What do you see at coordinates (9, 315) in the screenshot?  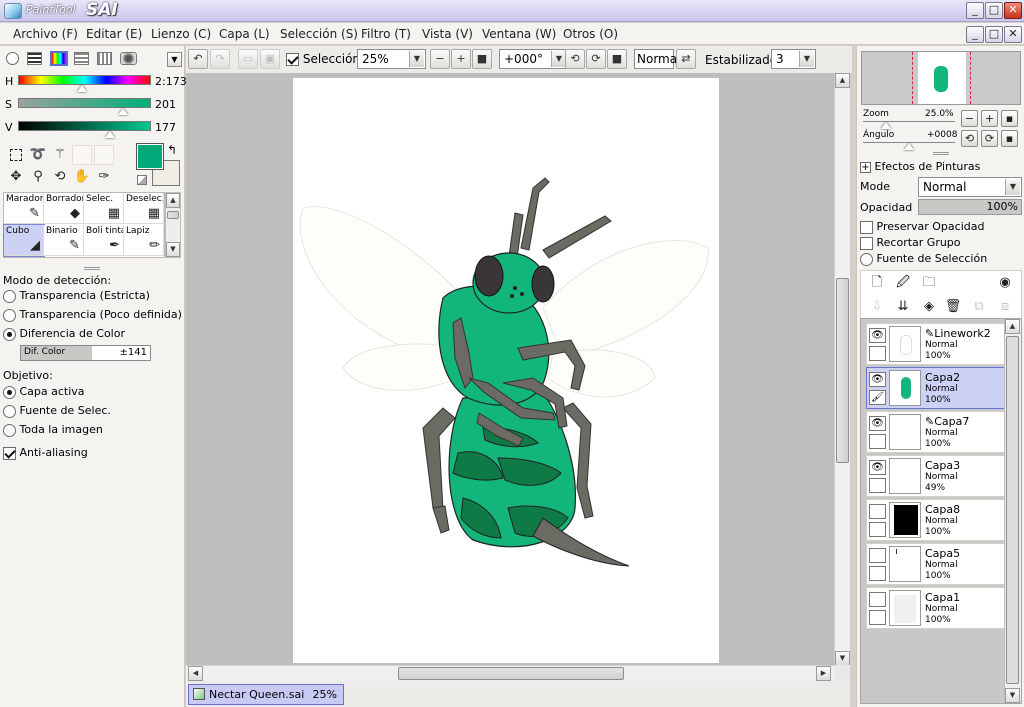 I see `radio-loose` at bounding box center [9, 315].